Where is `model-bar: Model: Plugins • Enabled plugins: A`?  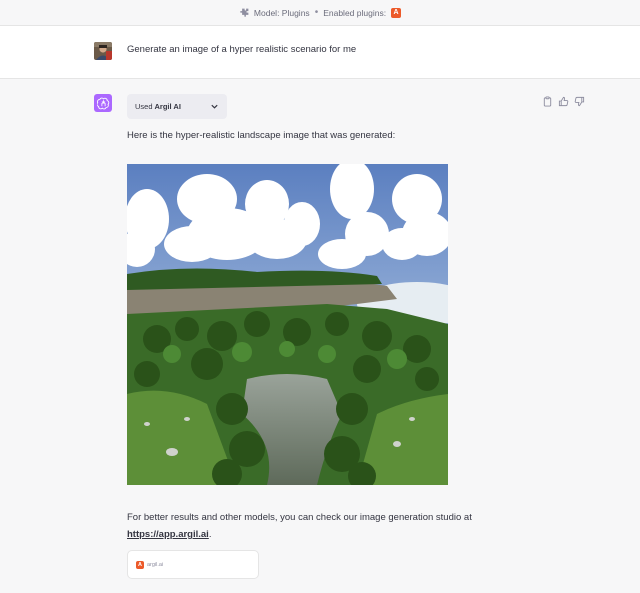
model-bar: Model: Plugins • Enabled plugins: A is located at coordinates (320, 13).